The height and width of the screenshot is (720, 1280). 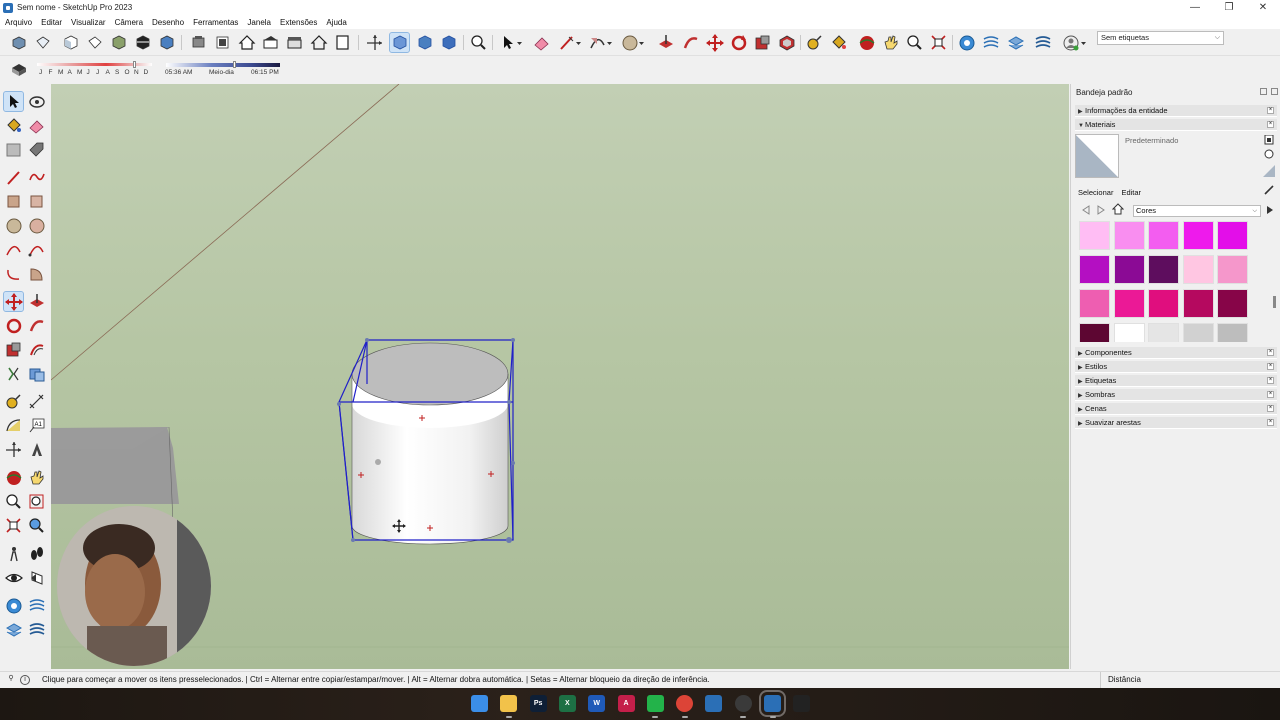 What do you see at coordinates (13, 629) in the screenshot?
I see `sandbox-smoove-icon` at bounding box center [13, 629].